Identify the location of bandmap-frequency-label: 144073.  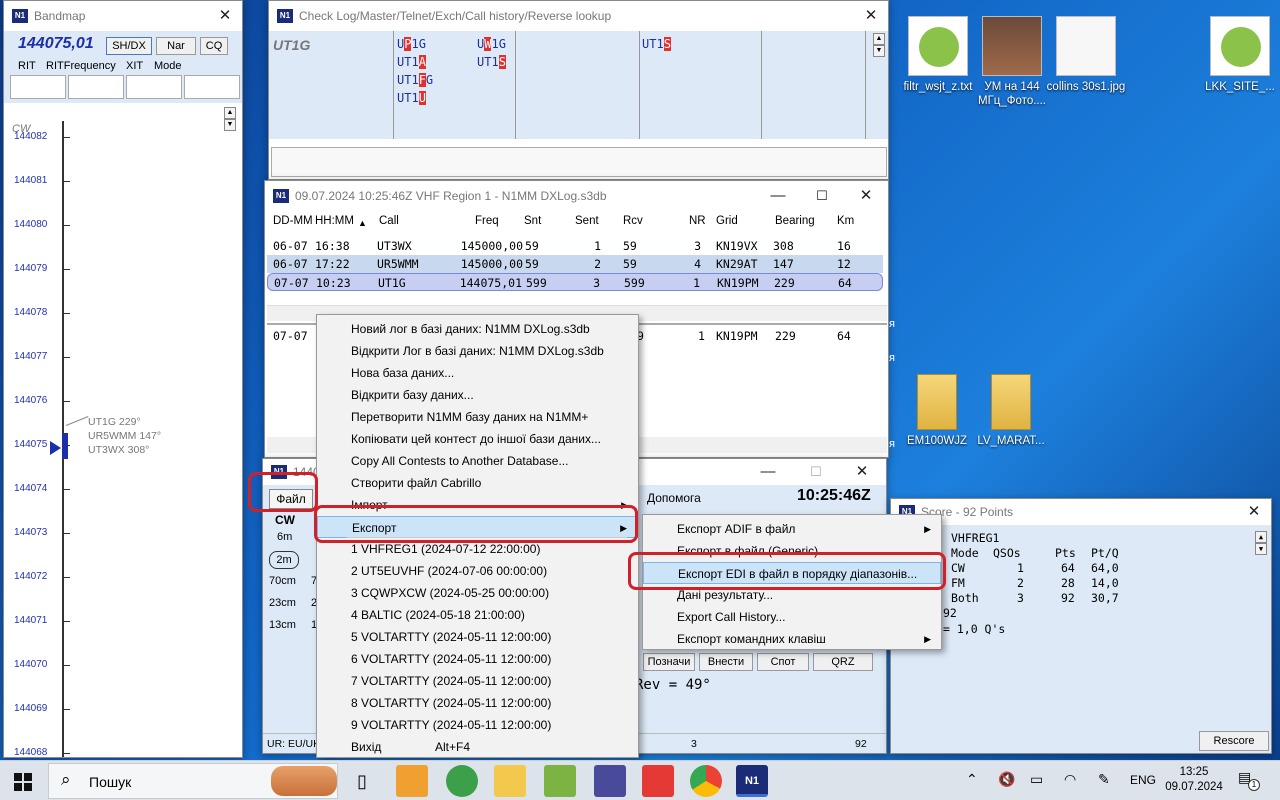
(30, 532).